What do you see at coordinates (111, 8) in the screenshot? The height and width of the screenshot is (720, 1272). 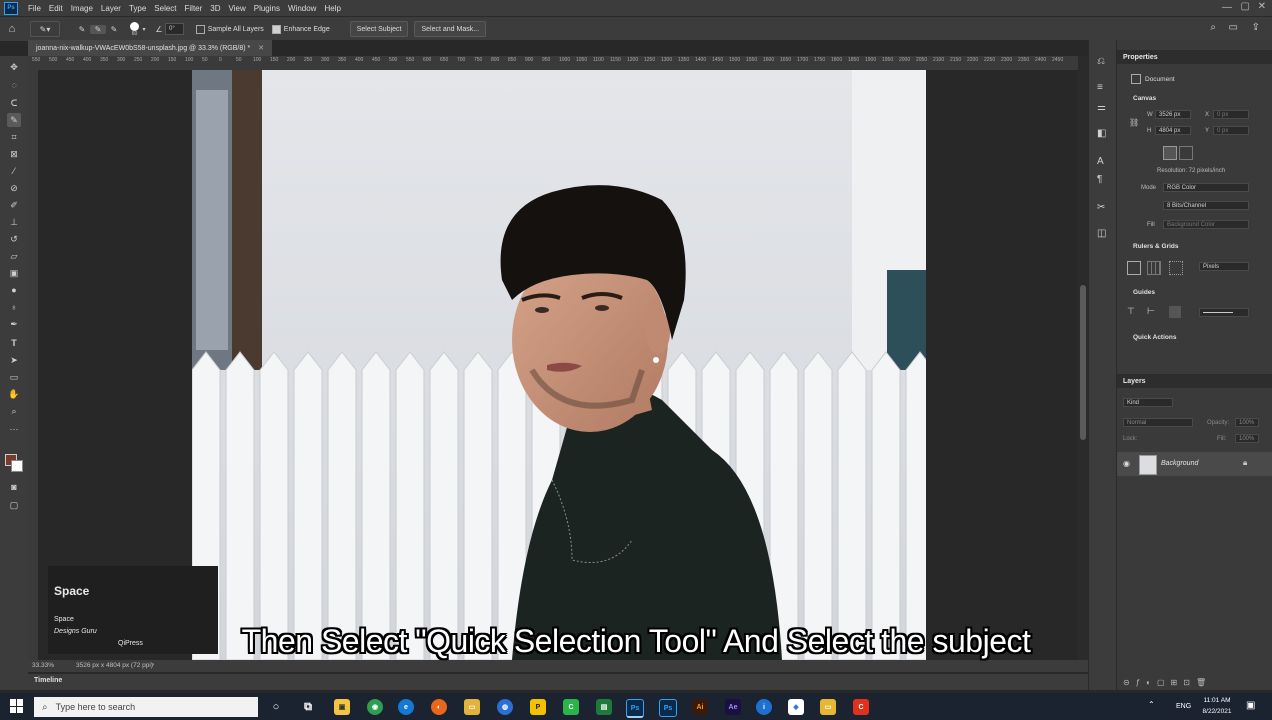 I see `menu-layer: Layer` at bounding box center [111, 8].